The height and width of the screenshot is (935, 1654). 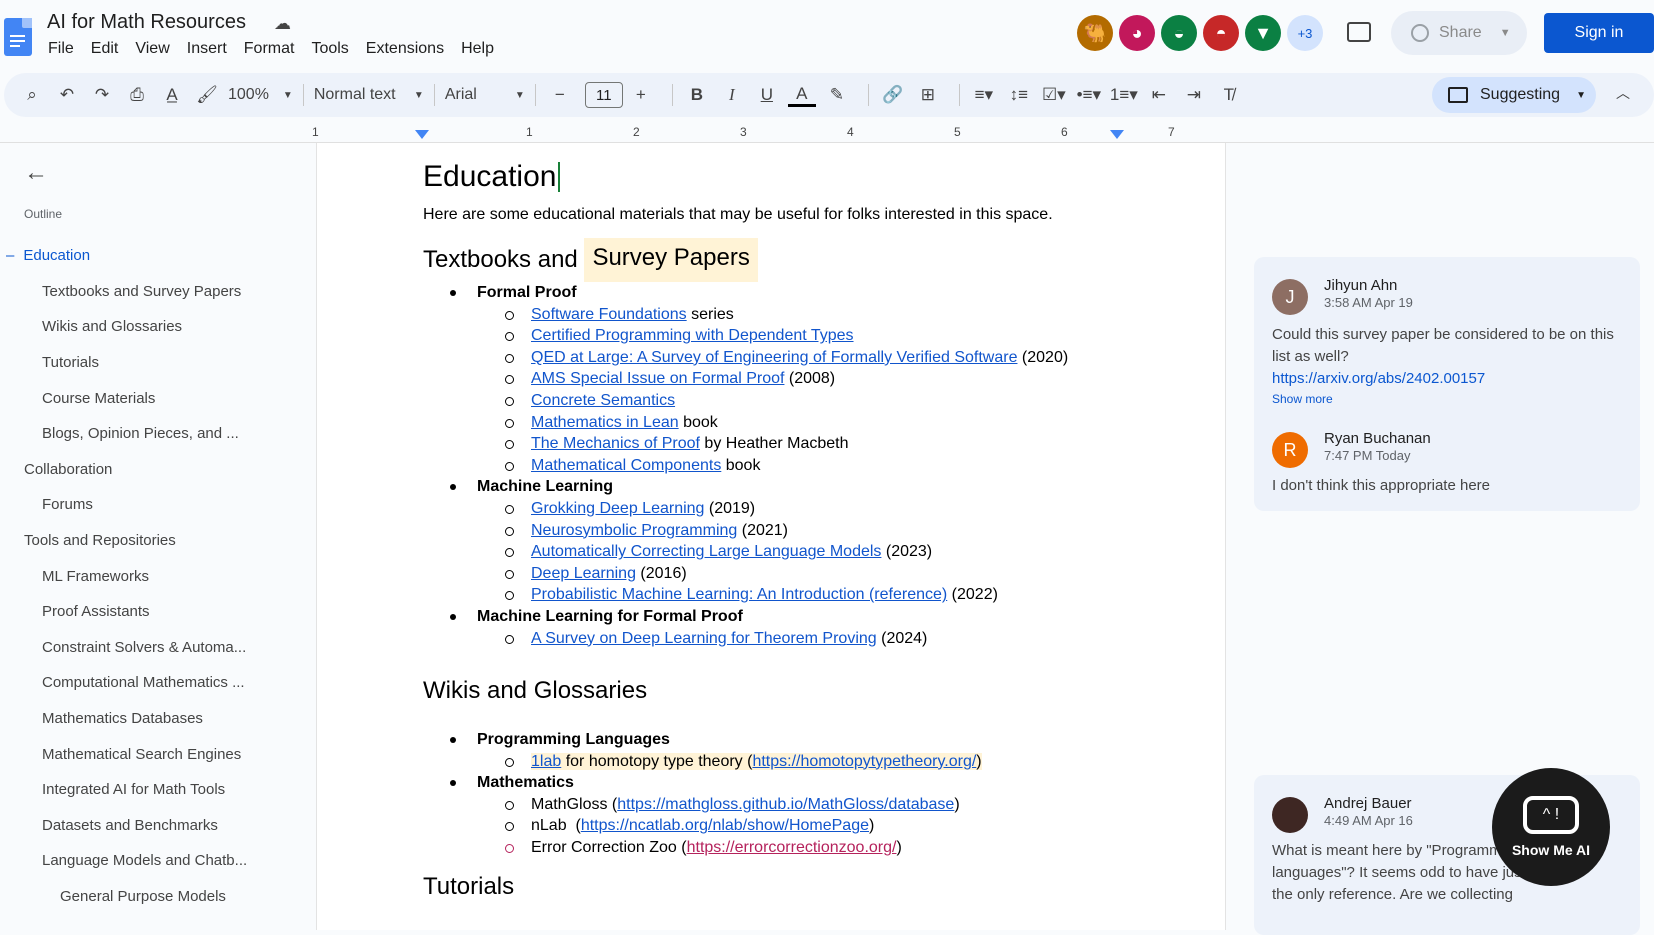 What do you see at coordinates (1179, 33) in the screenshot?
I see `turtle-avatar-icon: ◒` at bounding box center [1179, 33].